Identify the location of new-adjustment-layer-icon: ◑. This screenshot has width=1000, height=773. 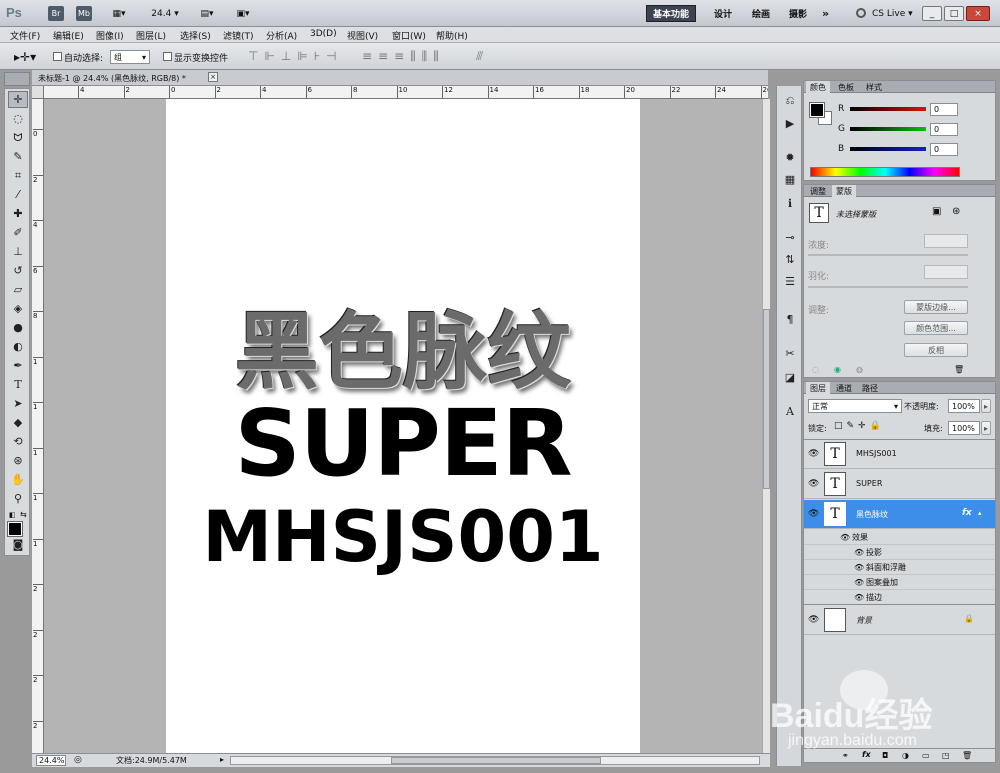
(905, 755).